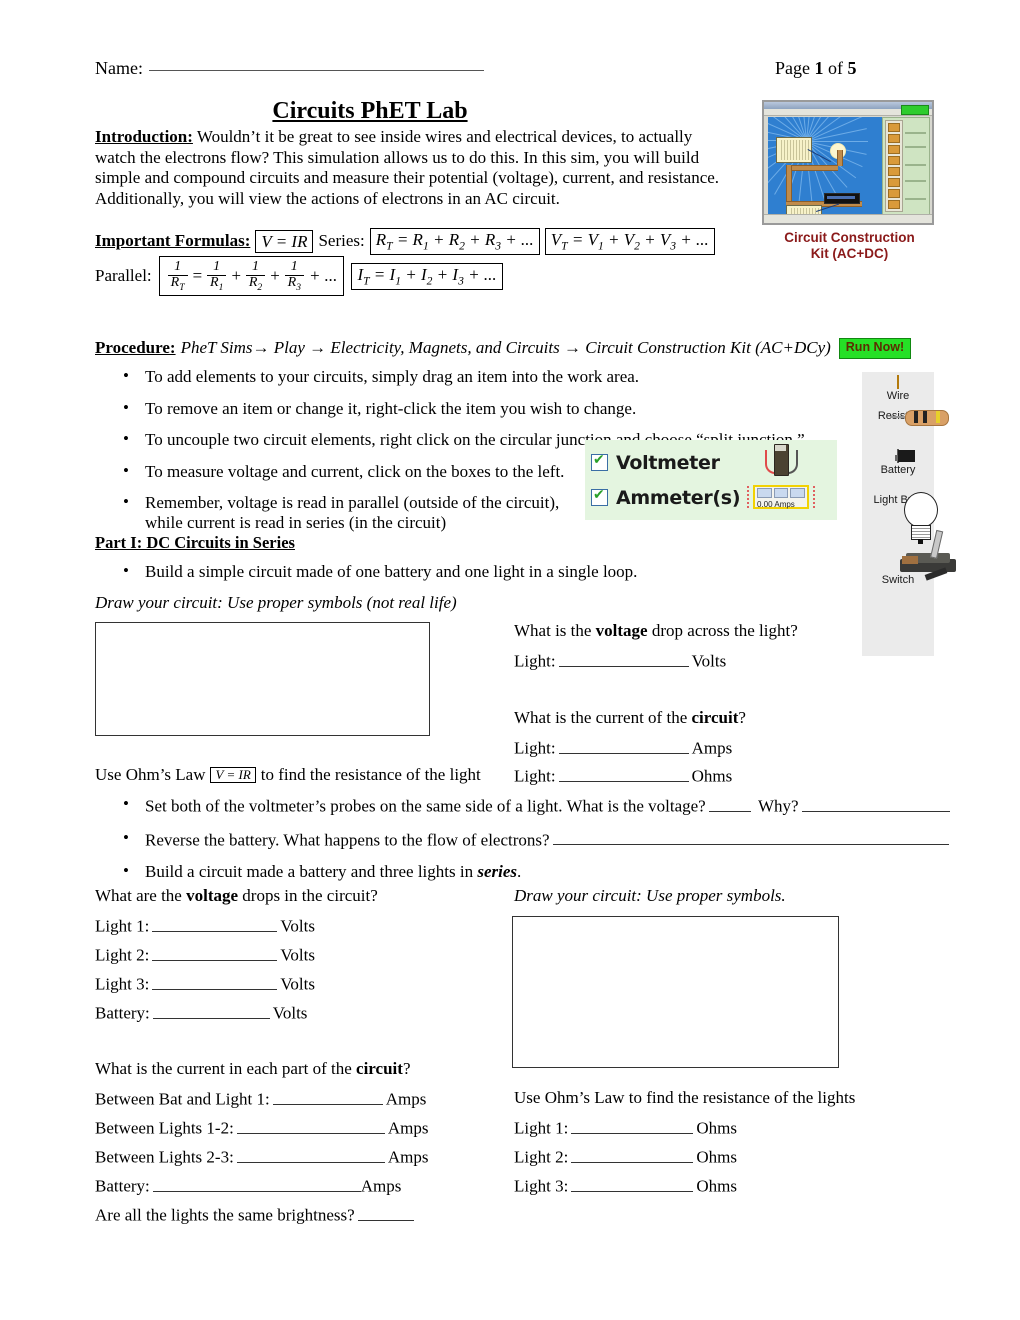 The height and width of the screenshot is (1320, 1020). I want to click on answer-current-blank, so click(623, 745).